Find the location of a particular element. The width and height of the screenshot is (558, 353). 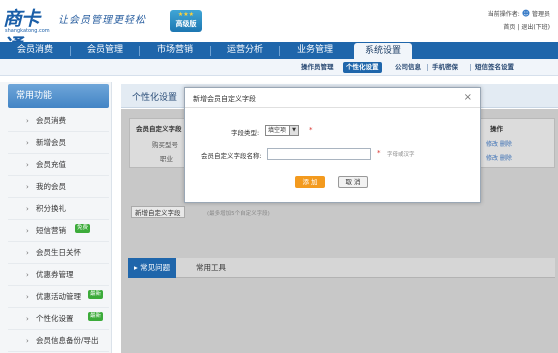

sidebar-item-label: 优惠券管理 is located at coordinates (55, 274).